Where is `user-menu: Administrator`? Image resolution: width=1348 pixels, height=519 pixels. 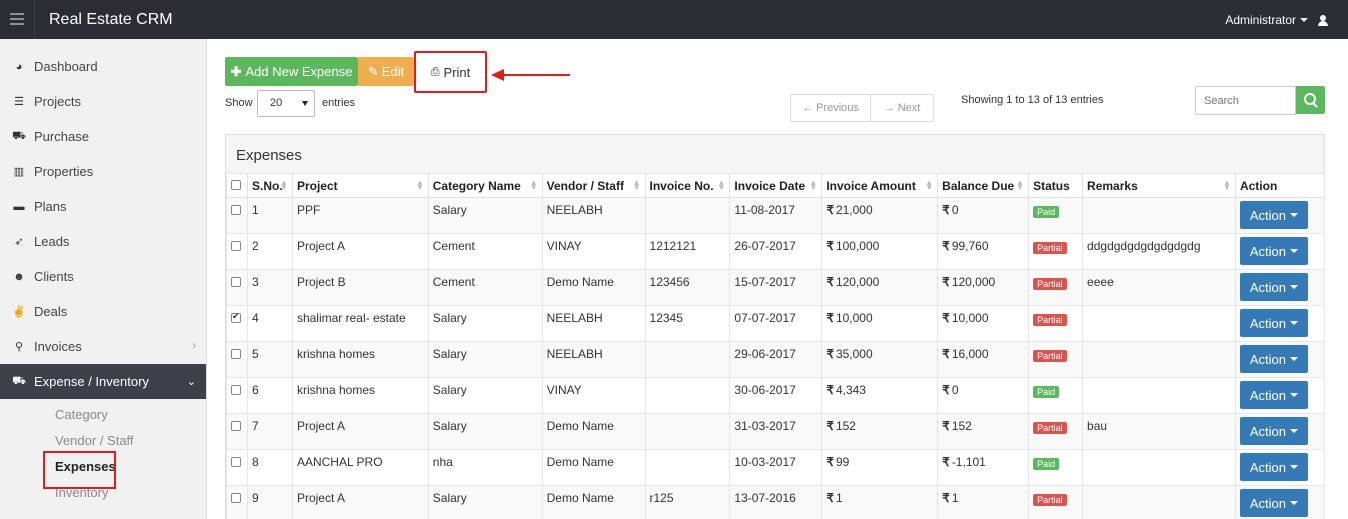
user-menu: Administrator is located at coordinates (1276, 20).